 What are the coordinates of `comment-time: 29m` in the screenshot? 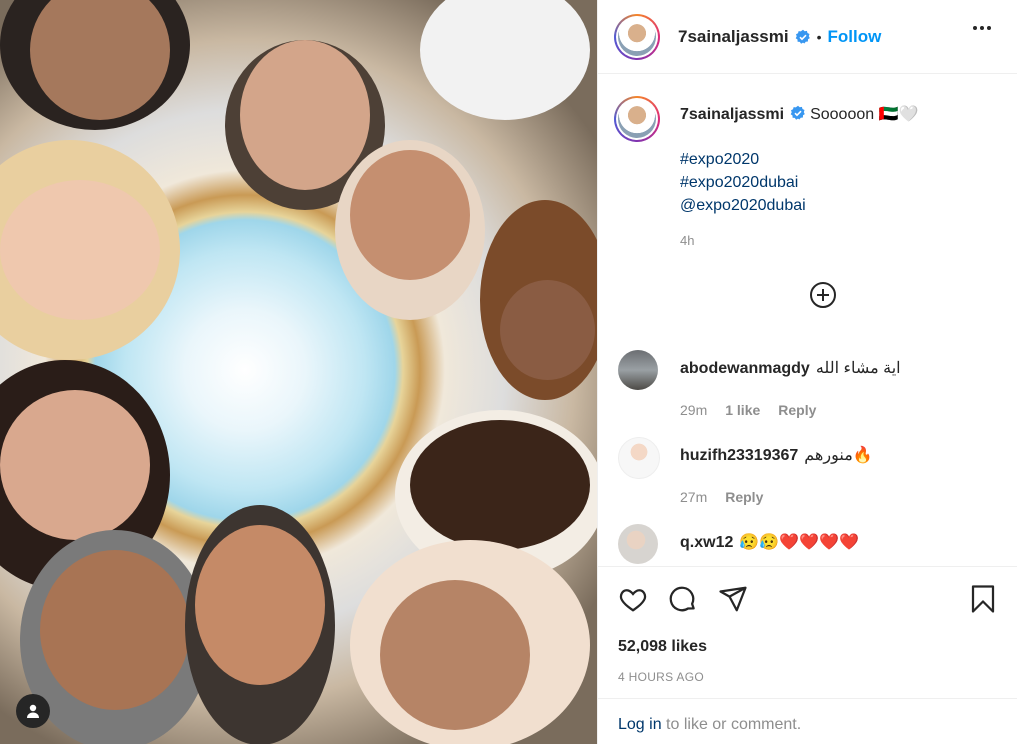 It's located at (693, 410).